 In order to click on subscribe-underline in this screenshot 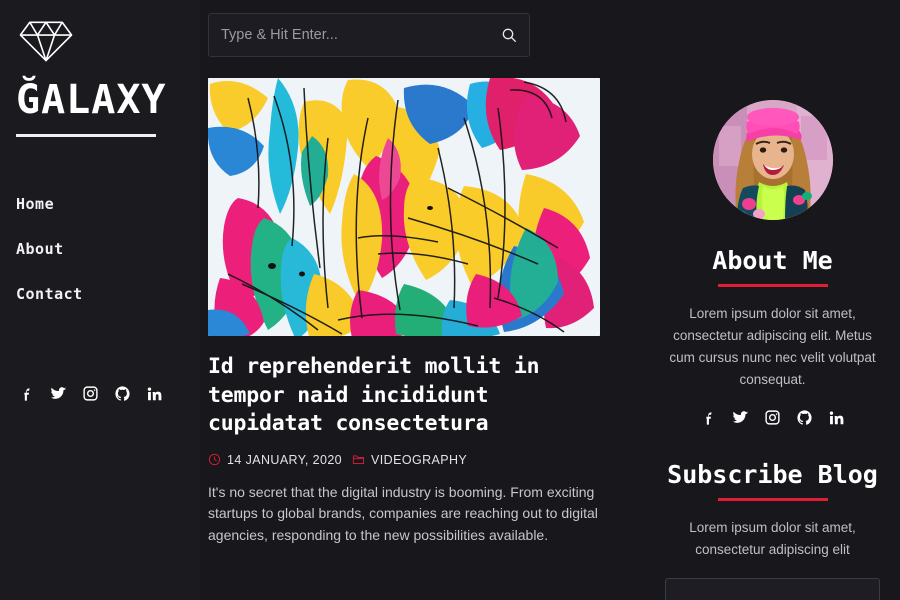, I will do `click(772, 500)`.